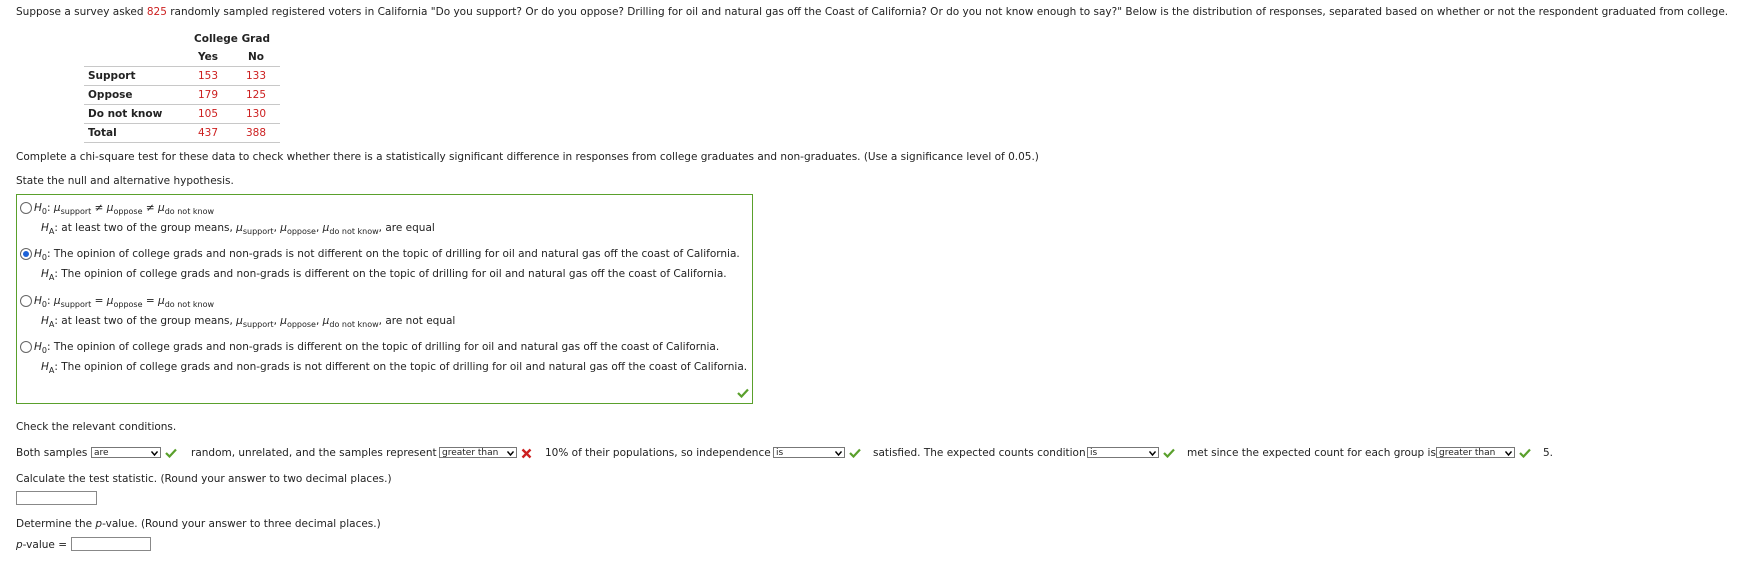 The image size is (1752, 564). I want to click on column-header-yes: Yes, so click(207, 57).